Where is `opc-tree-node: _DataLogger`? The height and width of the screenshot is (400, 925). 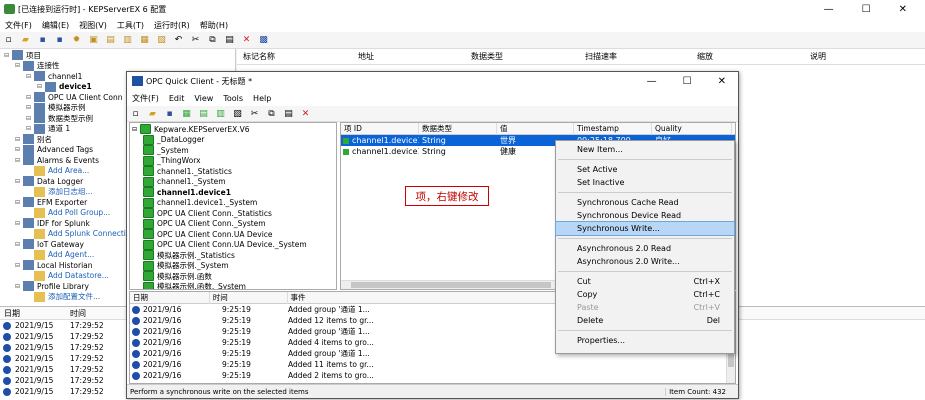
opc-tree-node: _DataLogger is located at coordinates (233, 140).